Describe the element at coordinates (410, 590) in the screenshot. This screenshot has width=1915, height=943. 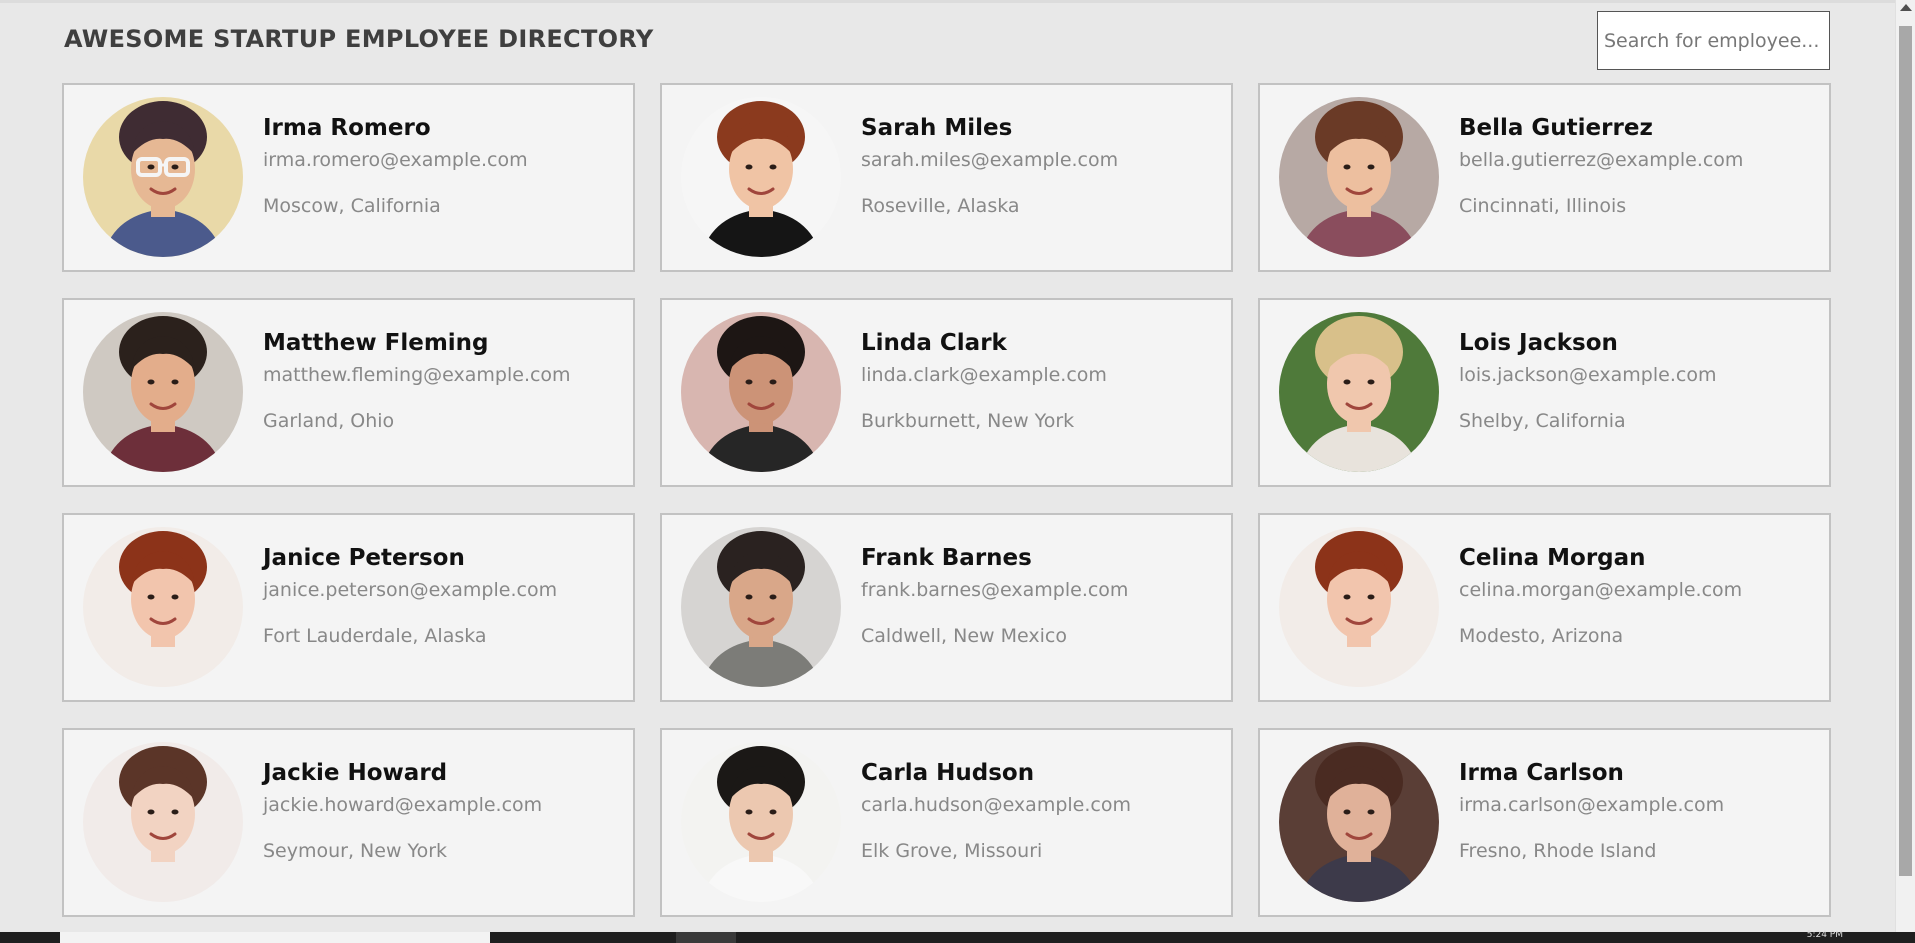
I see `employee-email: janice.peterson@example.com` at that location.